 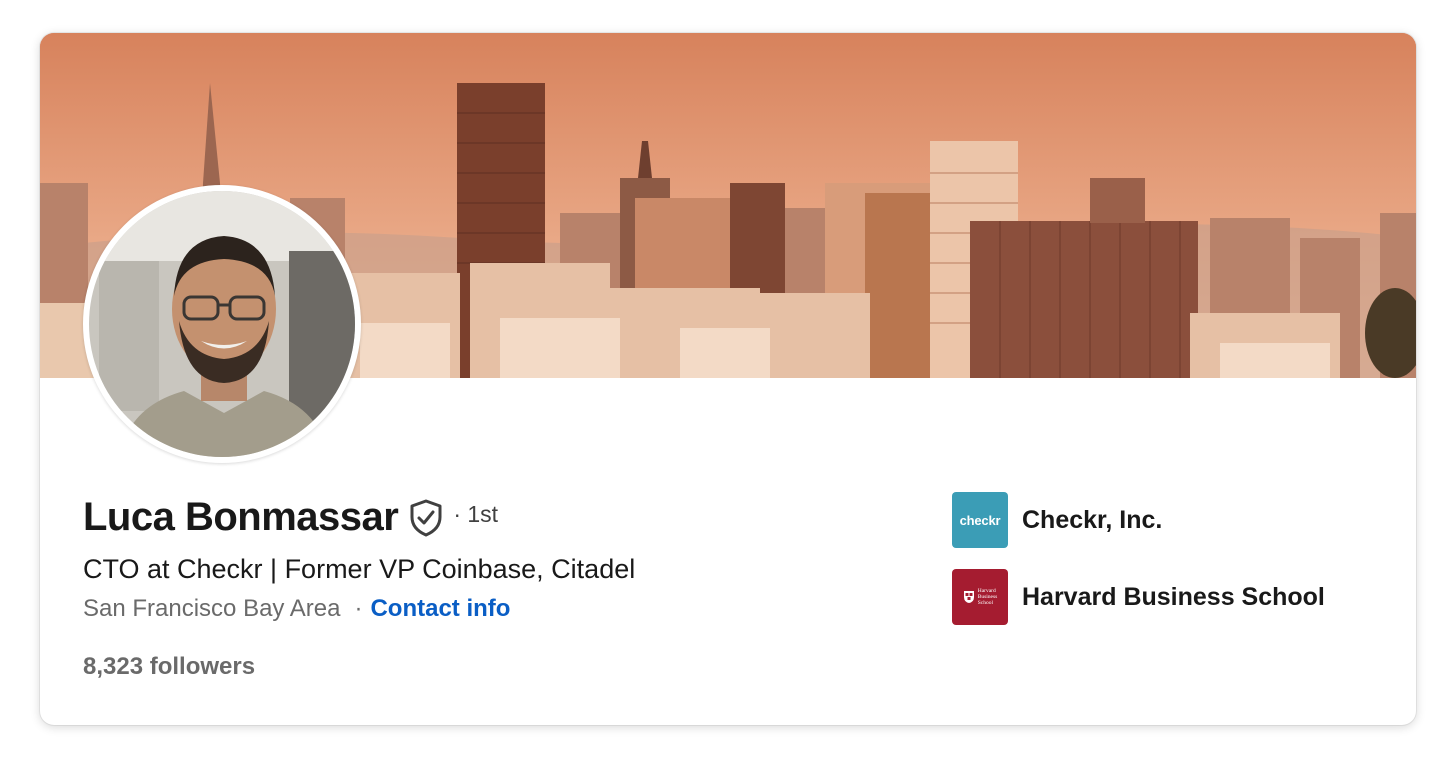 I want to click on location-row: San Francisco Bay Area · Contact info, so click(x=296, y=609).